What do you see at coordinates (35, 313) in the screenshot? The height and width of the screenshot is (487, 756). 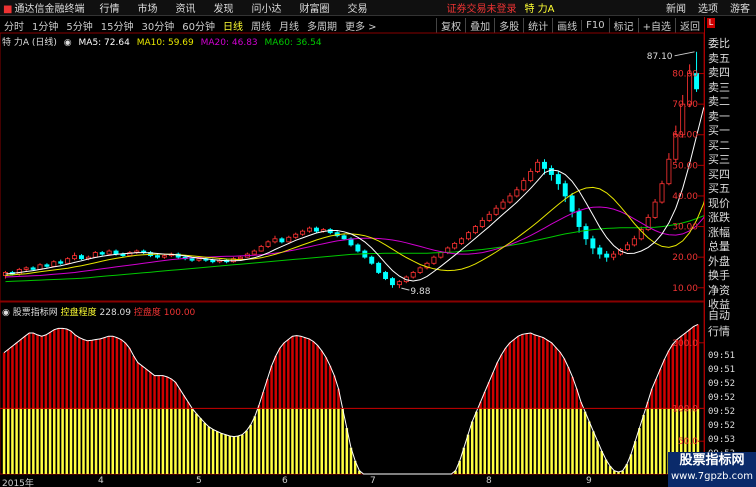 I see `indicator-name: 股票指标网` at bounding box center [35, 313].